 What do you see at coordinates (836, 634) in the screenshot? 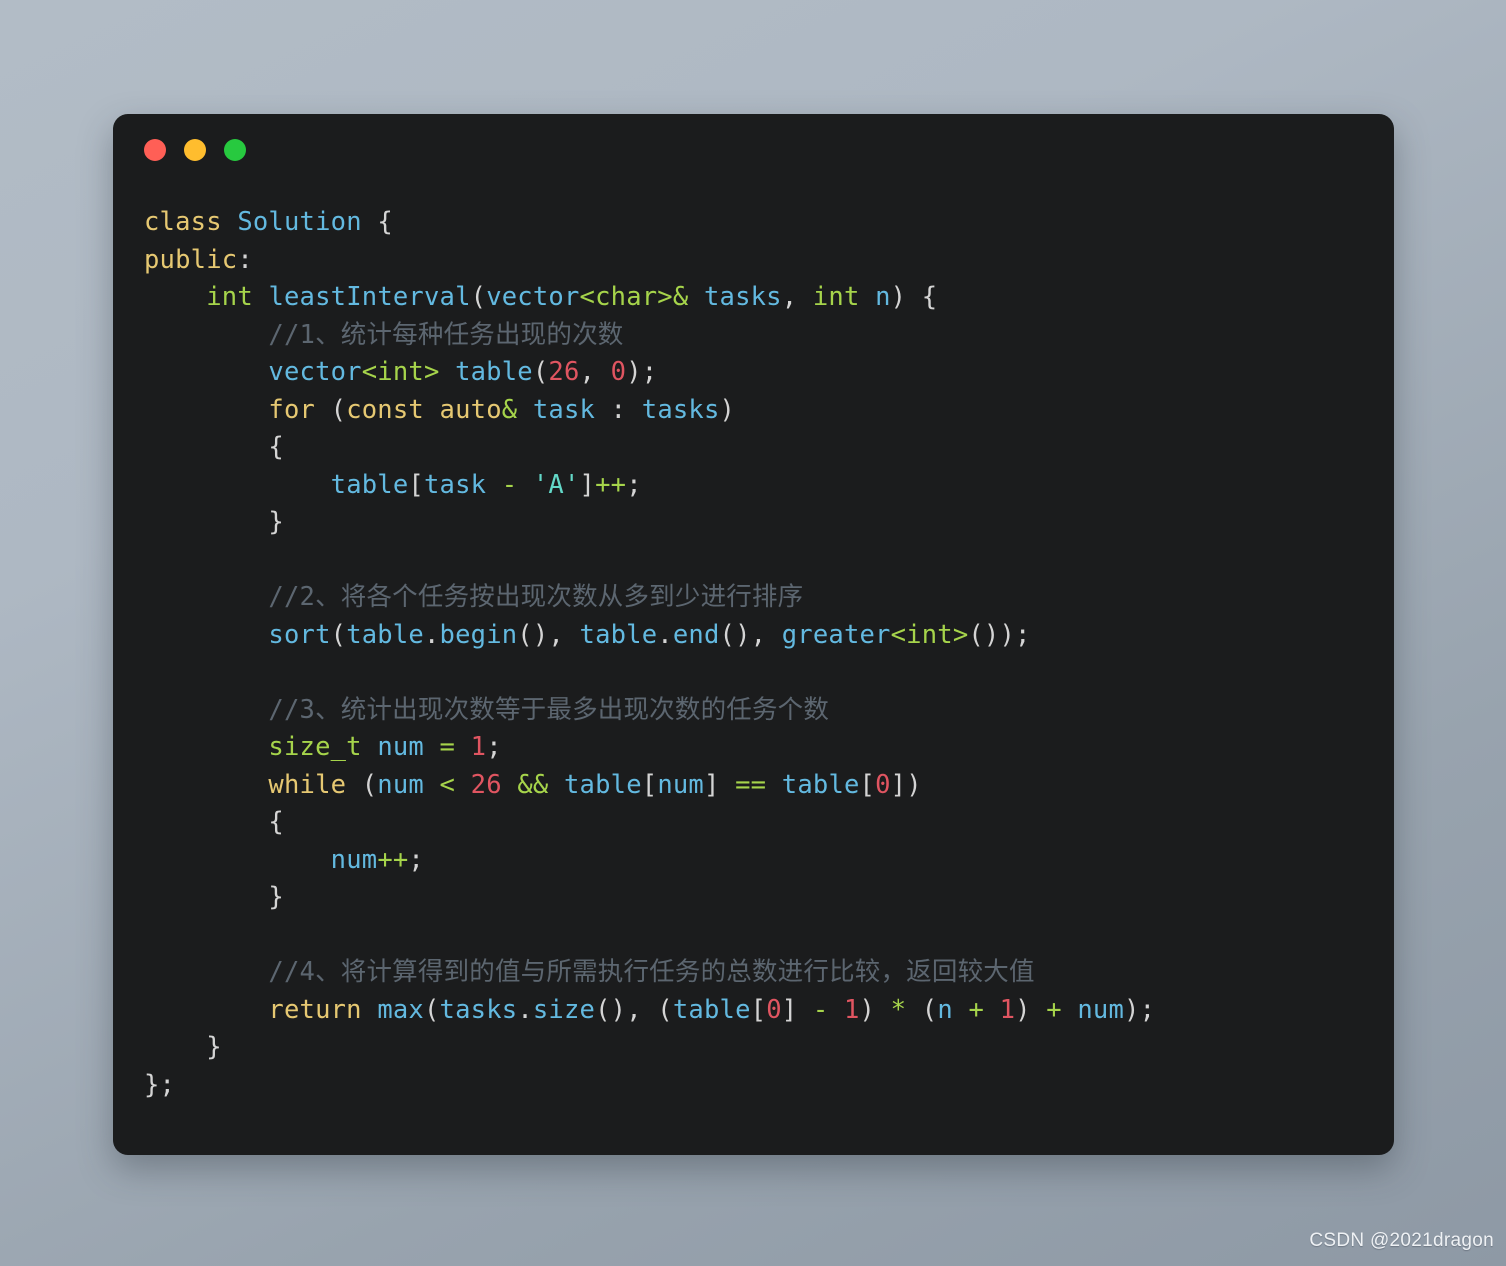
I see `code-token: greater` at bounding box center [836, 634].